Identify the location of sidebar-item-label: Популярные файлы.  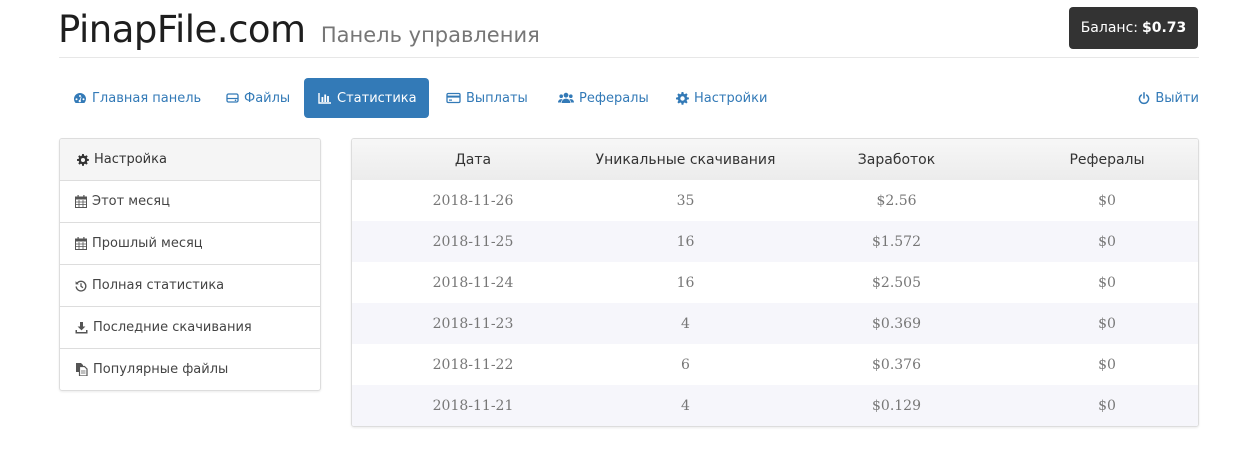
(161, 369).